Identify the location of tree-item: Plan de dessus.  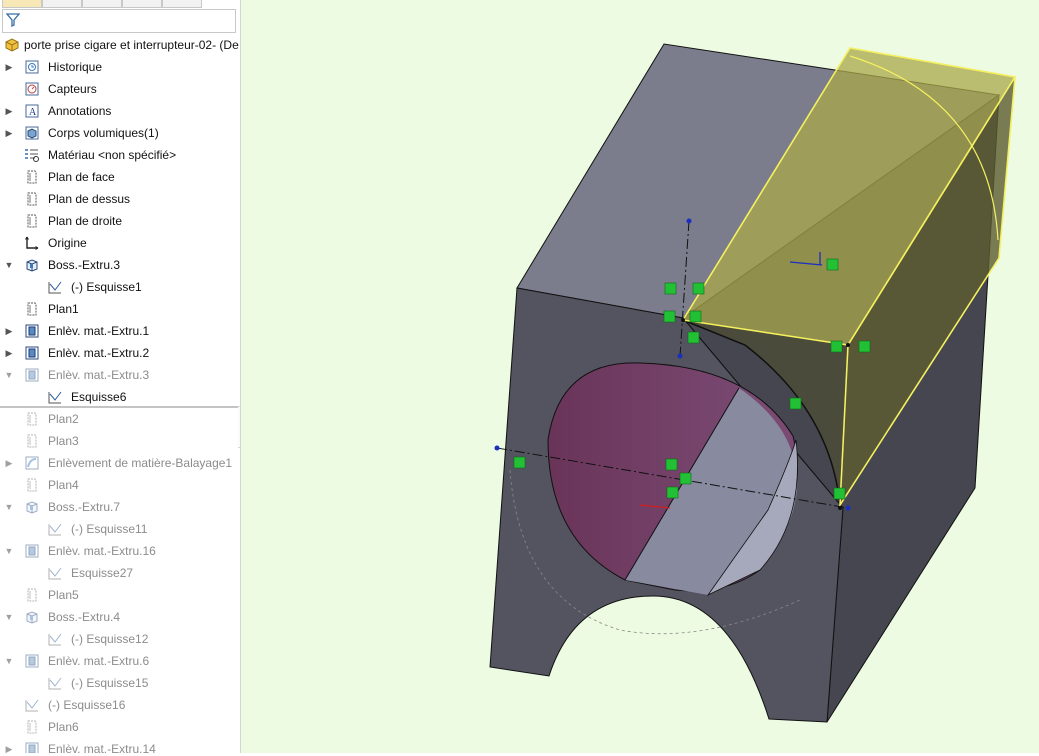
(120, 199).